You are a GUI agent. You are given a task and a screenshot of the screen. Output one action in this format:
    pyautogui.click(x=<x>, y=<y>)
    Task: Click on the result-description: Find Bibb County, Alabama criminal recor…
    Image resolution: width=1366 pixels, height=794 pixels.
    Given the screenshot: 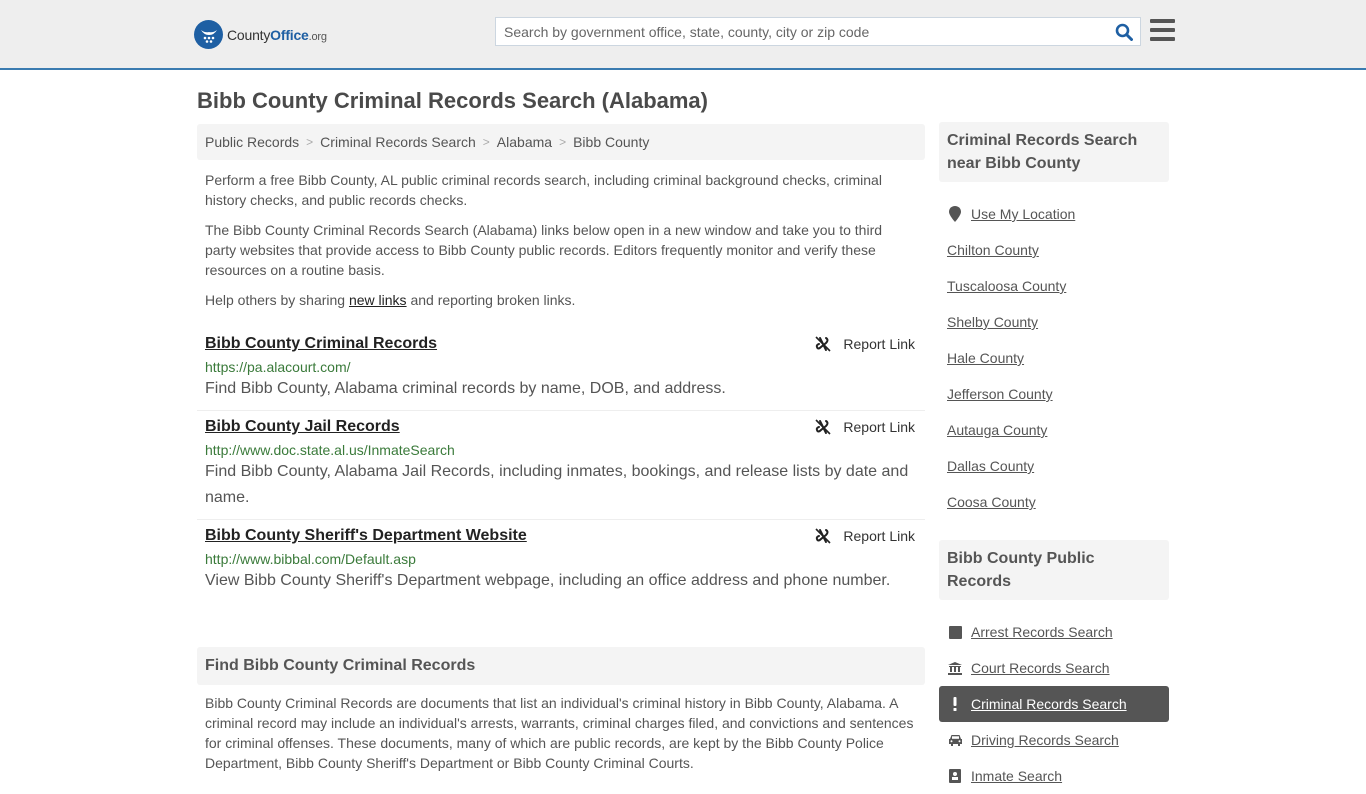 What is the action you would take?
    pyautogui.click(x=465, y=388)
    